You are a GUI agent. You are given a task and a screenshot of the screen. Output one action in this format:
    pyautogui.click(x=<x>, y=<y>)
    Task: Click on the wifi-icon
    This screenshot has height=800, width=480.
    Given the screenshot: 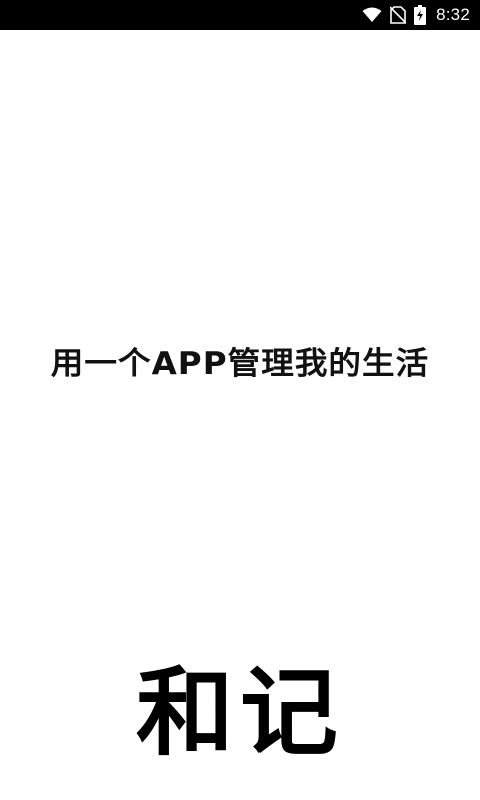 What is the action you would take?
    pyautogui.click(x=372, y=15)
    